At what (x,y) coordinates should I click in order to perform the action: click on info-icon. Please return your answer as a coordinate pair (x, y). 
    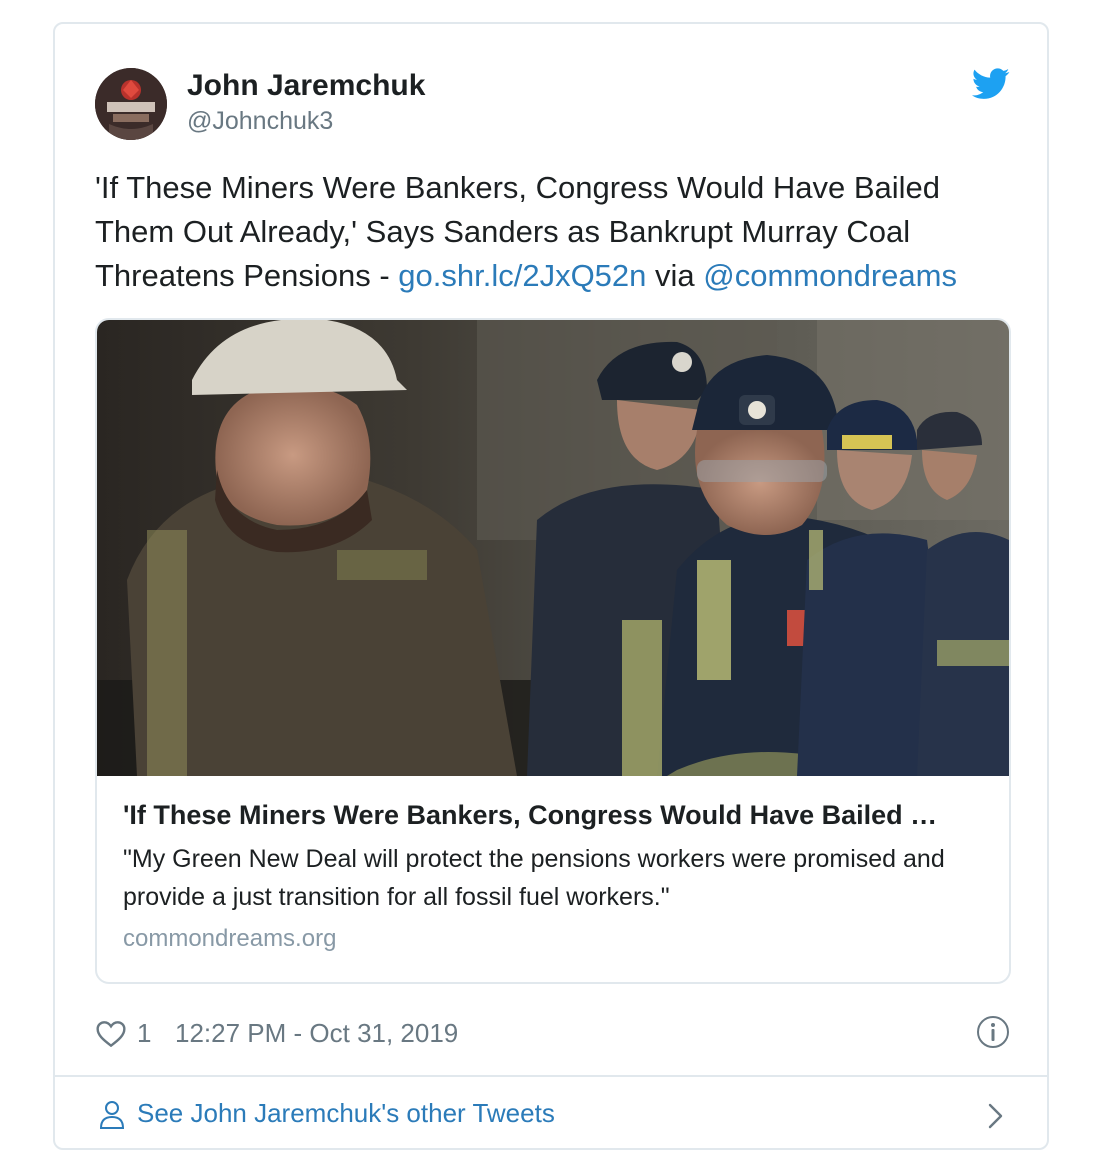
    Looking at the image, I should click on (993, 1032).